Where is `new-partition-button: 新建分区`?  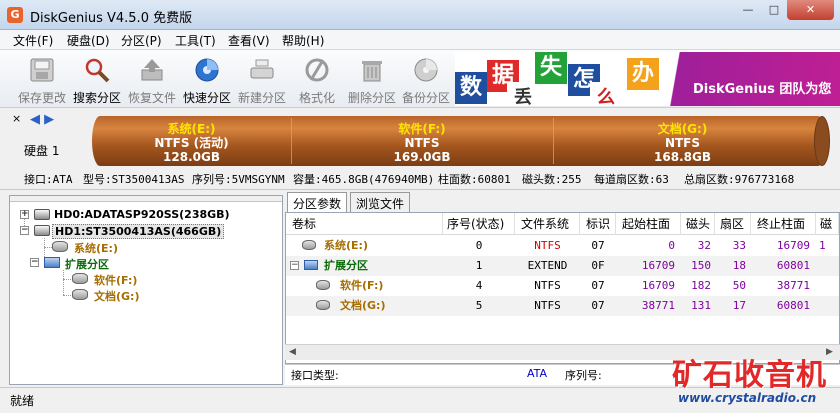 new-partition-button: 新建分区 is located at coordinates (262, 79).